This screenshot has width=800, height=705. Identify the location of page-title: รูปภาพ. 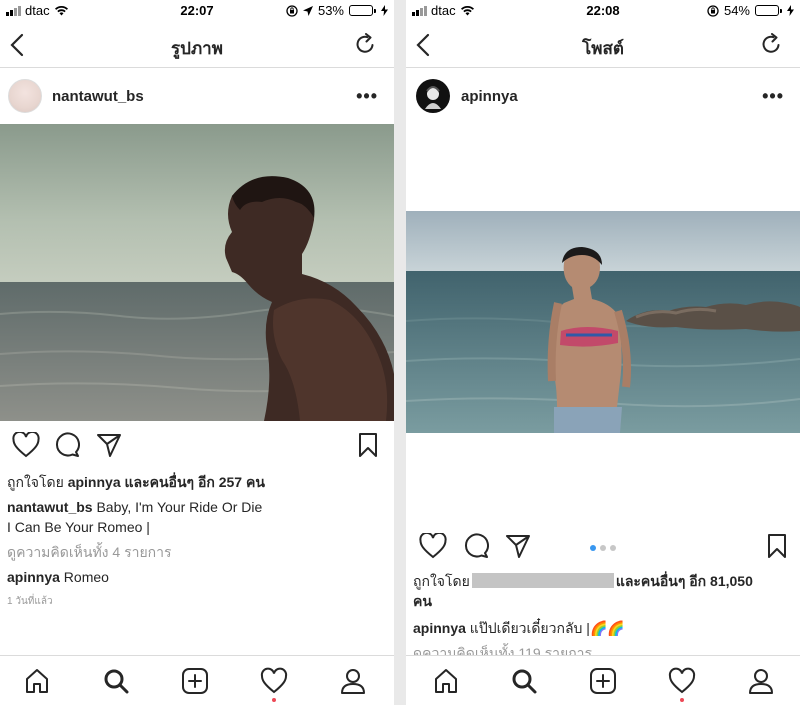
(197, 48).